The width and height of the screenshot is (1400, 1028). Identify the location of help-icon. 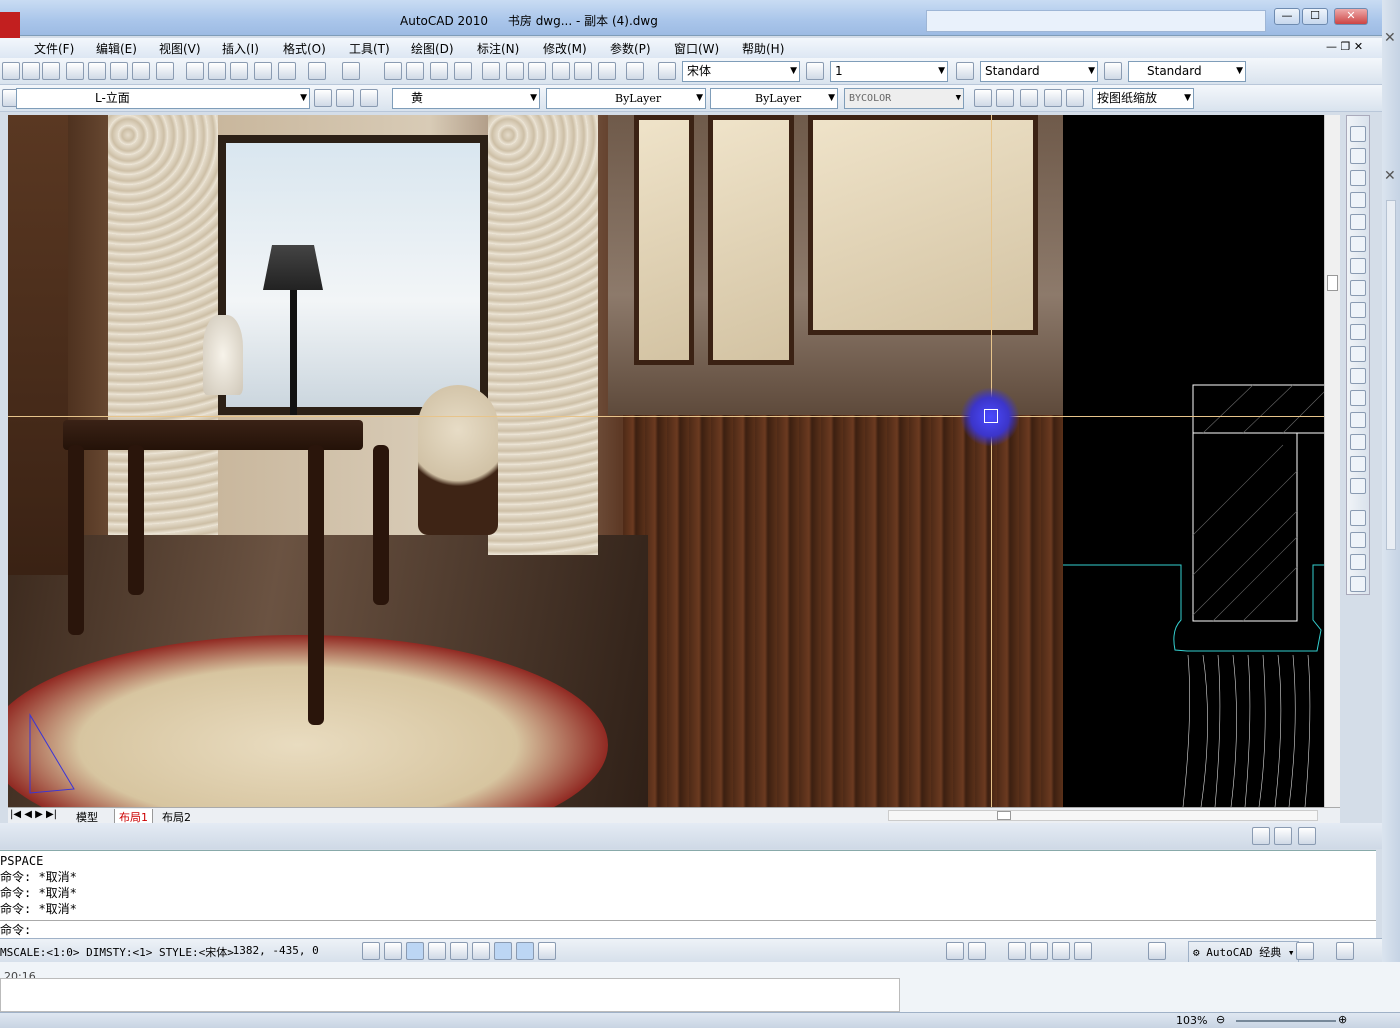
(635, 71).